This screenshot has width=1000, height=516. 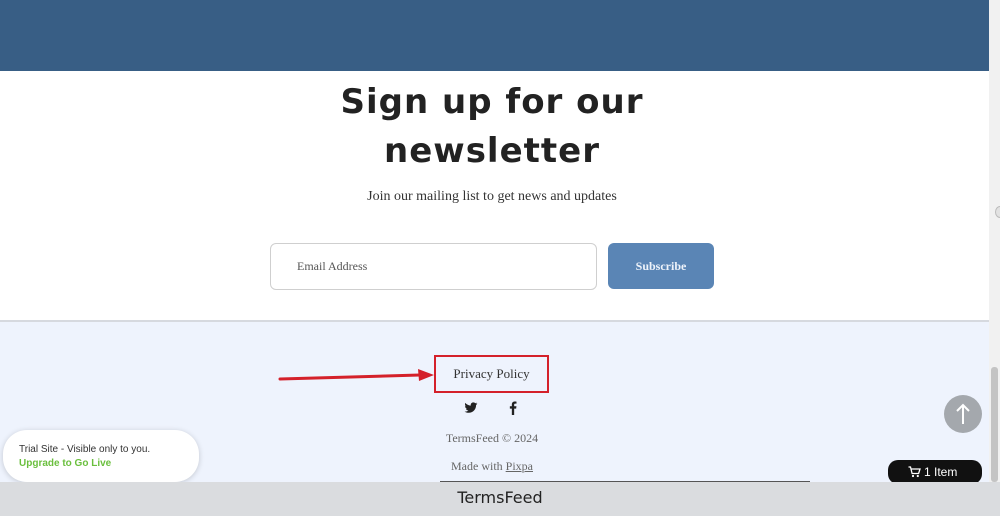 What do you see at coordinates (65, 463) in the screenshot?
I see `upgrade-link: Upgrade to Go Live` at bounding box center [65, 463].